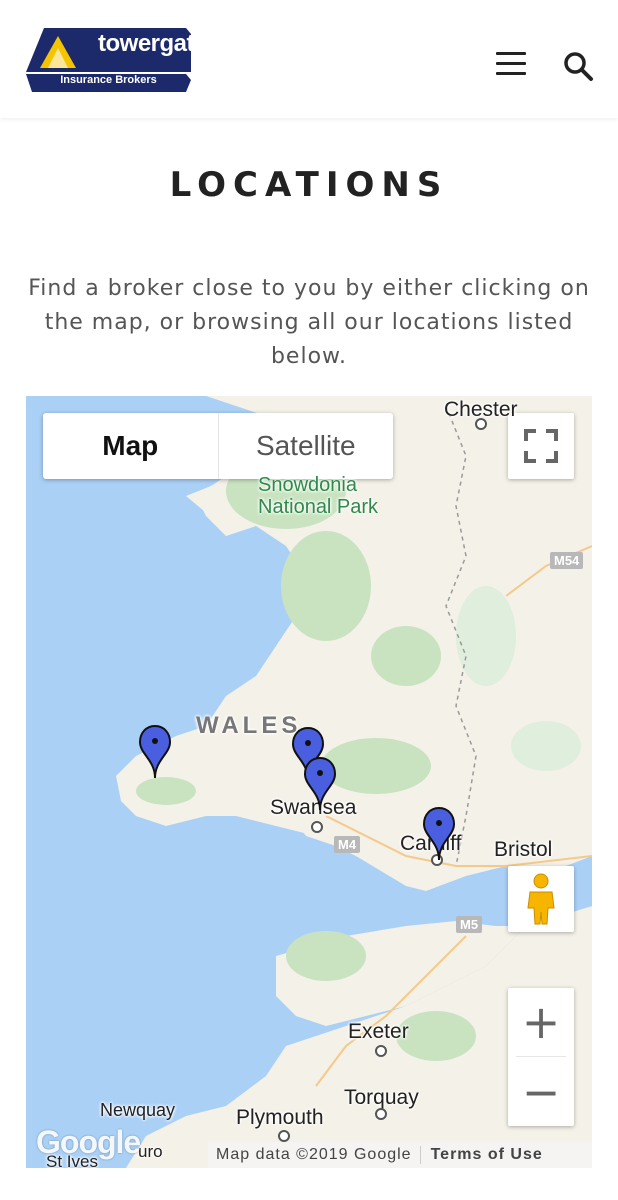 Image resolution: width=618 pixels, height=1200 pixels. I want to click on map-label-torquay: Torquay, so click(381, 1097).